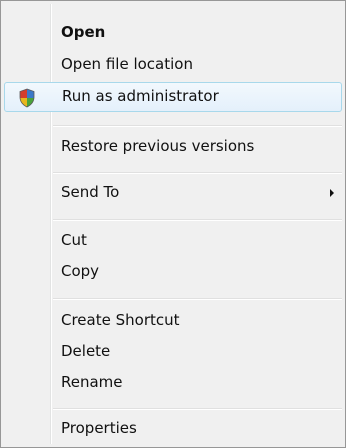  I want to click on uac-shield-icon, so click(27, 98).